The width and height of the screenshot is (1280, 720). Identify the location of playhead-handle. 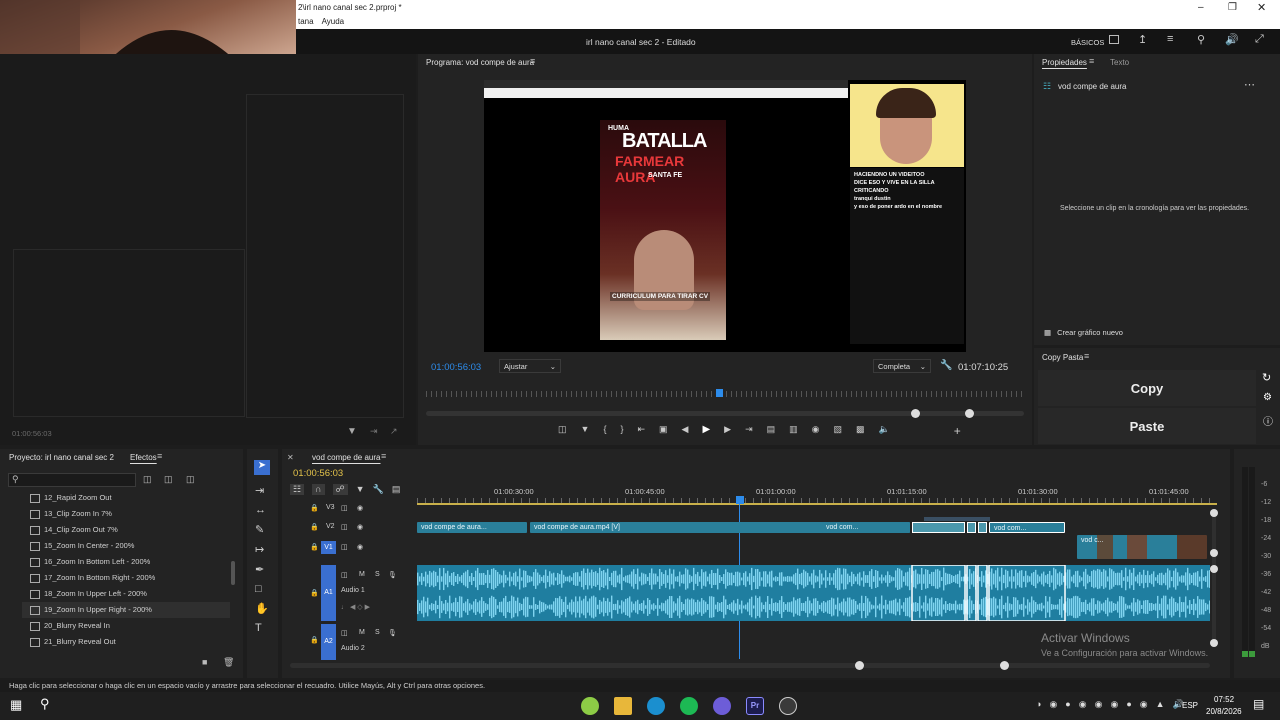
(740, 500).